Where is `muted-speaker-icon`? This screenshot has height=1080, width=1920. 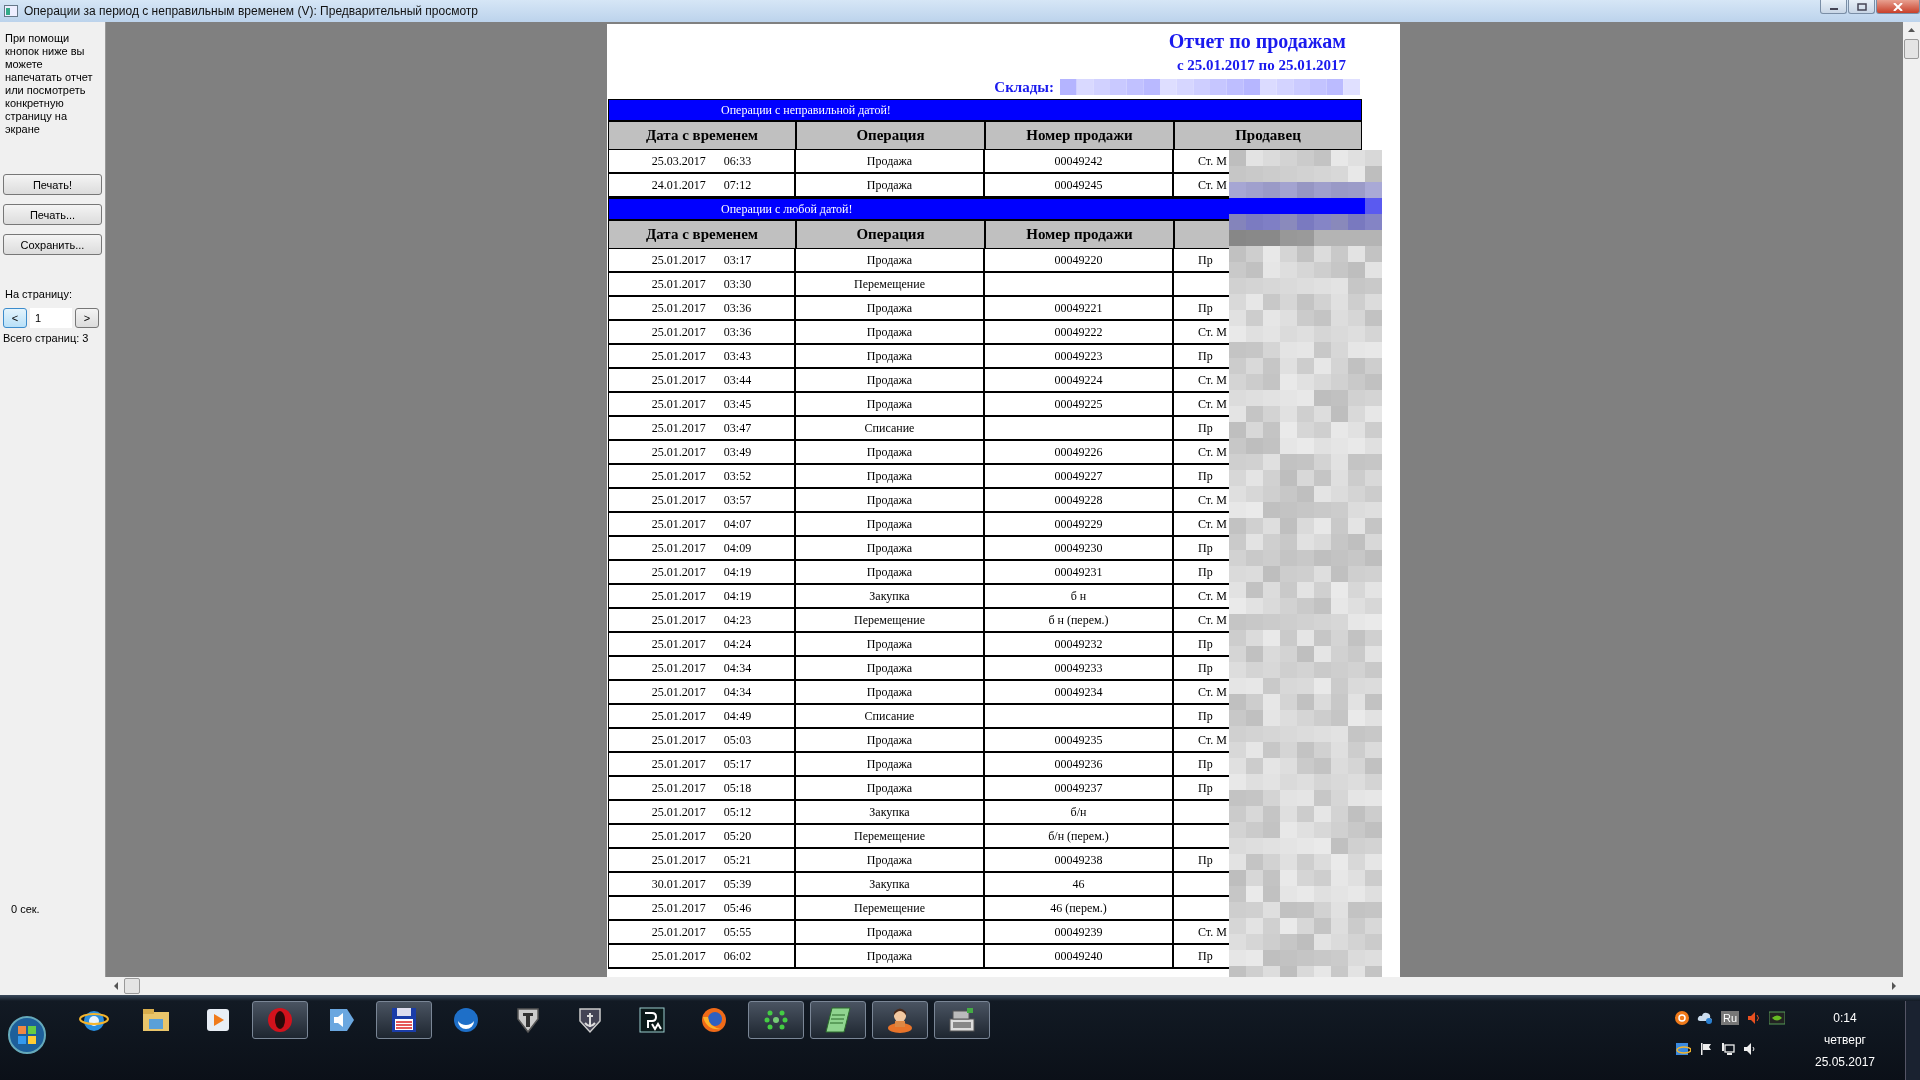 muted-speaker-icon is located at coordinates (1754, 1018).